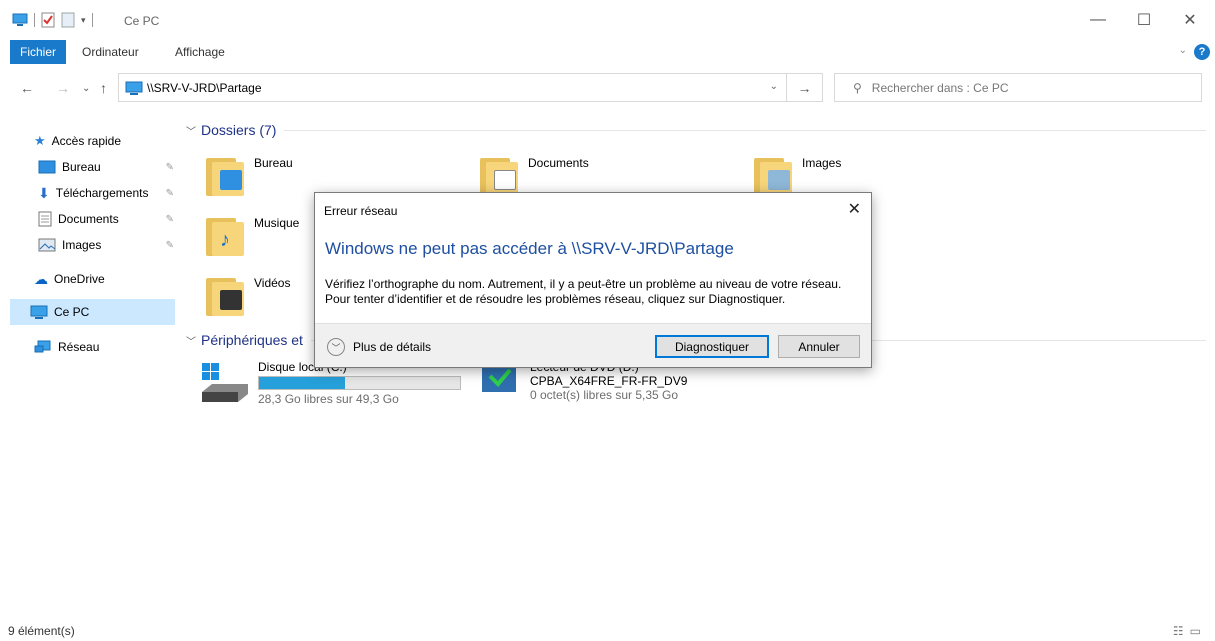 The height and width of the screenshot is (641, 1215). Describe the element at coordinates (108, 167) in the screenshot. I see `sidebar-item-bureau: Bureau ✎` at that location.